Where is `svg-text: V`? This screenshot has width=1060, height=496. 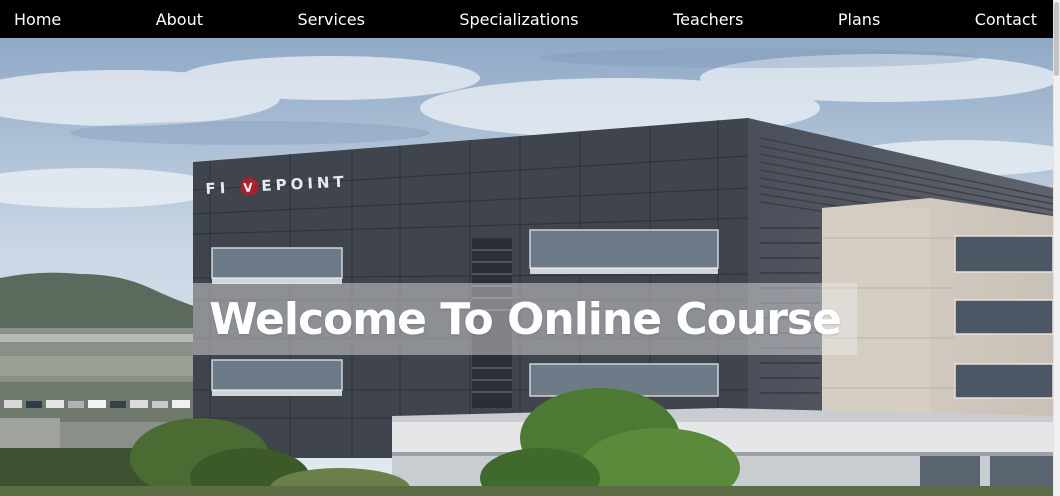
svg-text: V is located at coordinates (248, 187).